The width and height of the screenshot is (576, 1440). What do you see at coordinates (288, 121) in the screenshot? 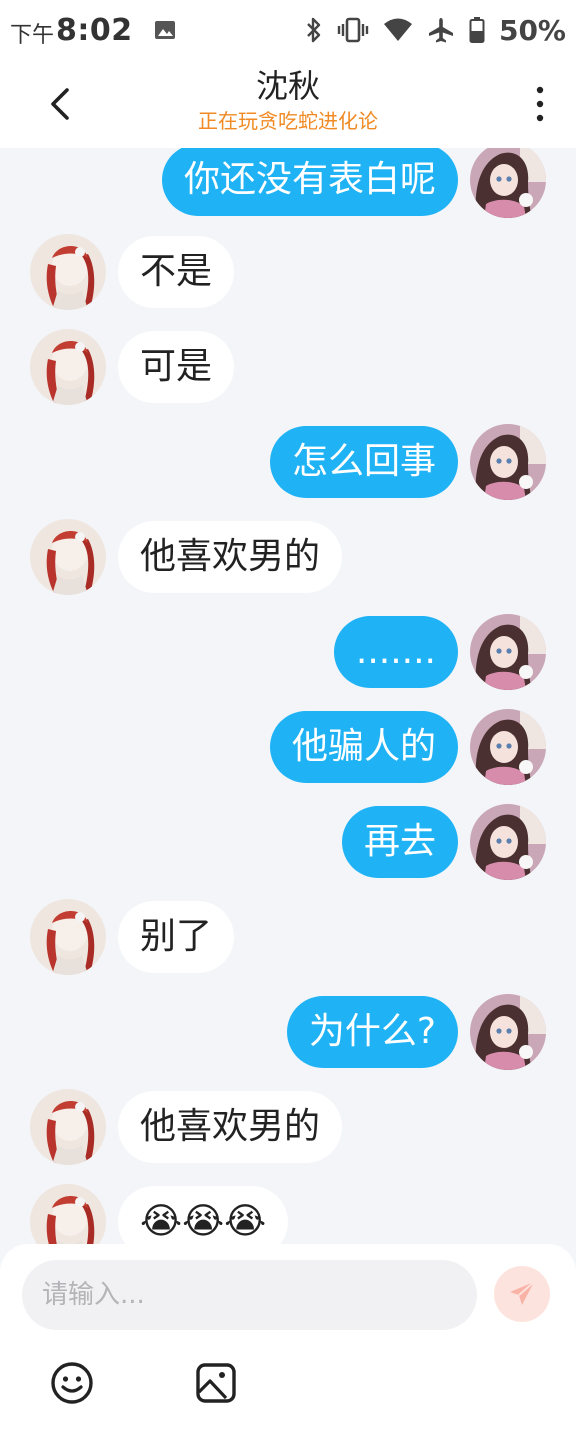
I see `contact-status: 正在玩贪吃蛇进化论` at bounding box center [288, 121].